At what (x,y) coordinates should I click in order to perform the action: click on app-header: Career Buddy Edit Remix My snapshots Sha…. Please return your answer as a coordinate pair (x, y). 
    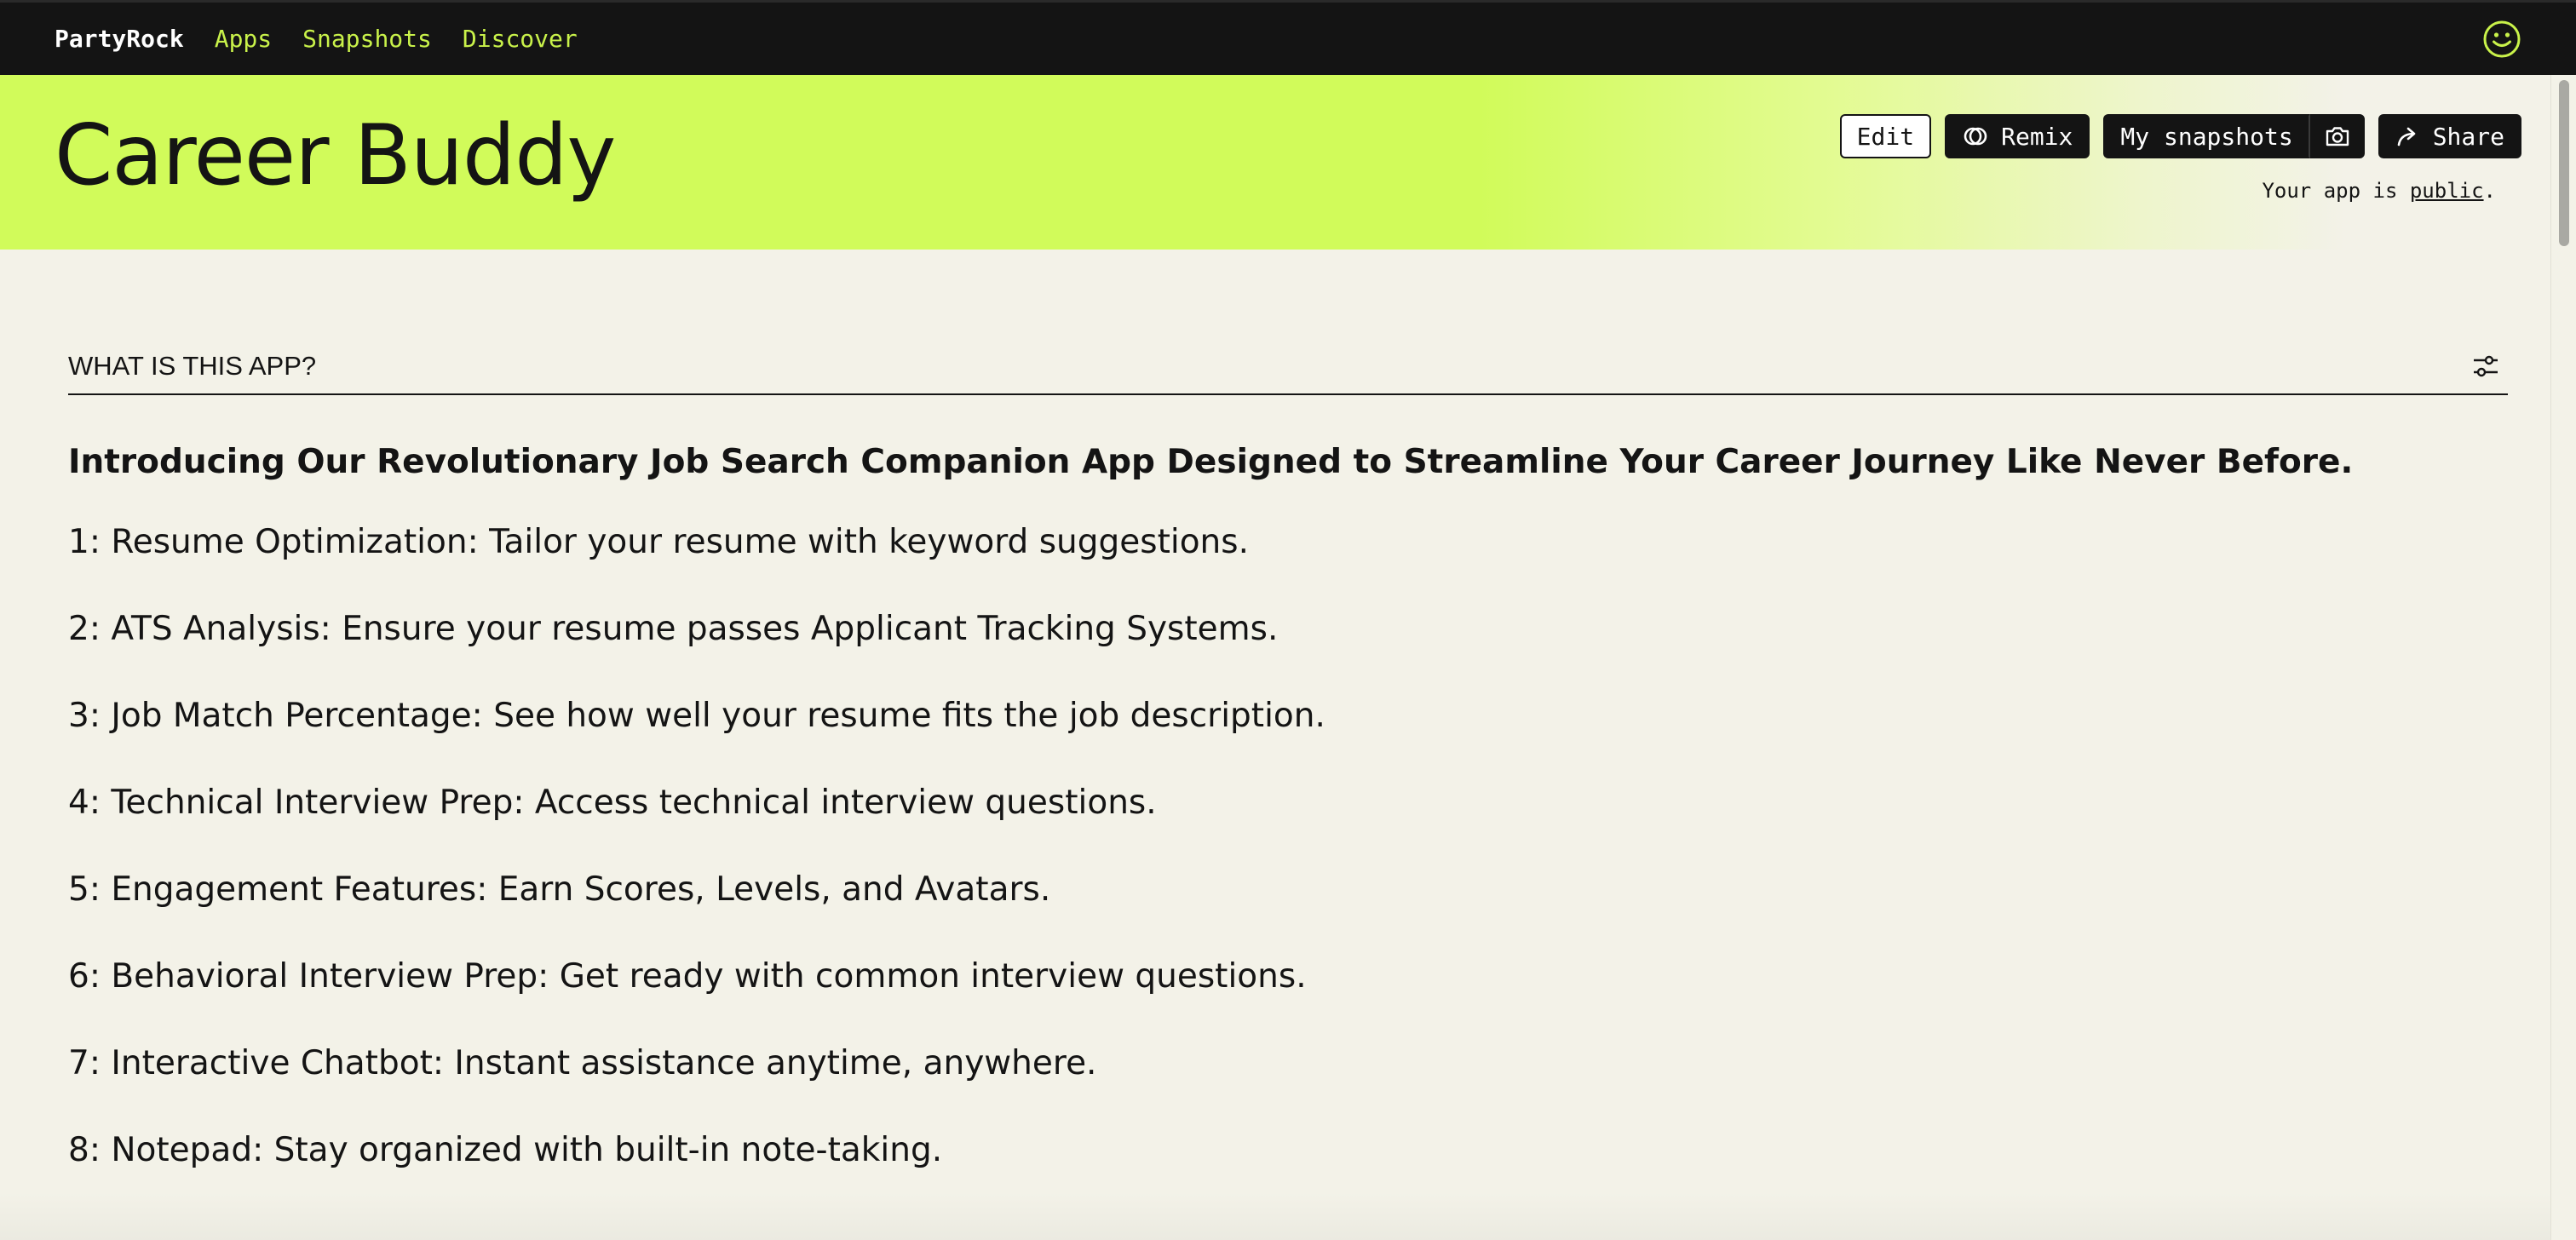
    Looking at the image, I should click on (1275, 162).